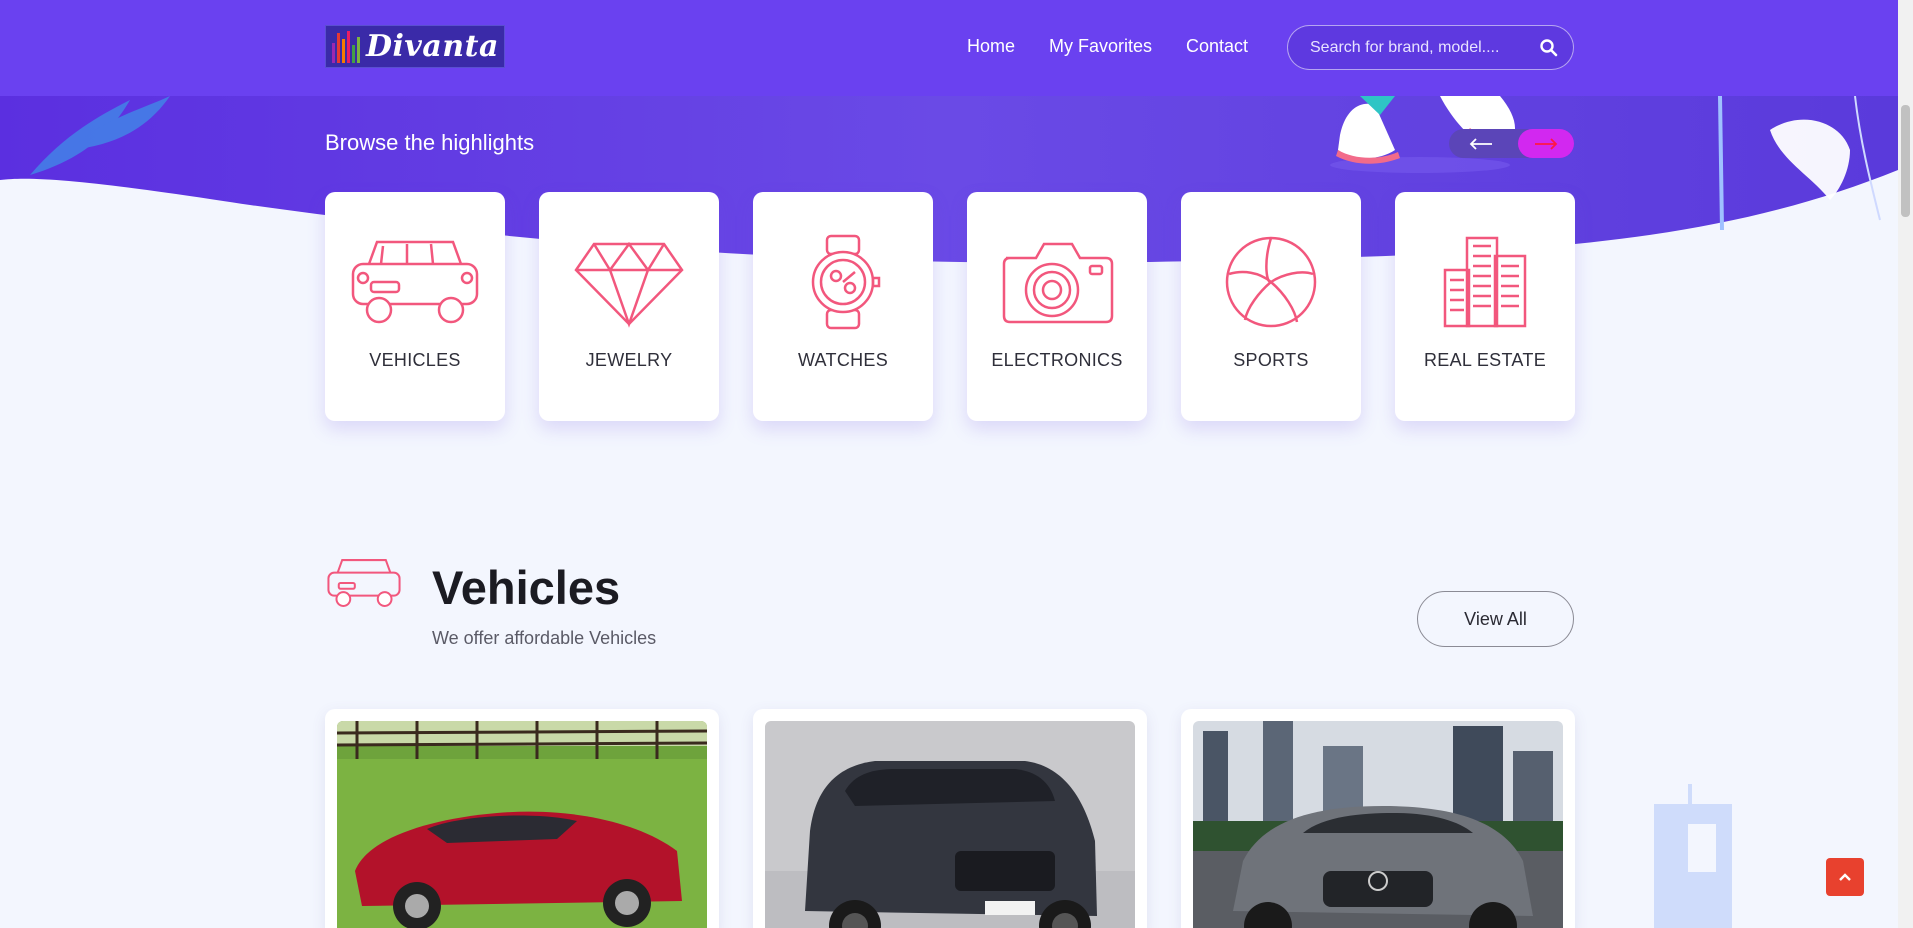 The image size is (1913, 928). I want to click on camera-icon, so click(1058, 283).